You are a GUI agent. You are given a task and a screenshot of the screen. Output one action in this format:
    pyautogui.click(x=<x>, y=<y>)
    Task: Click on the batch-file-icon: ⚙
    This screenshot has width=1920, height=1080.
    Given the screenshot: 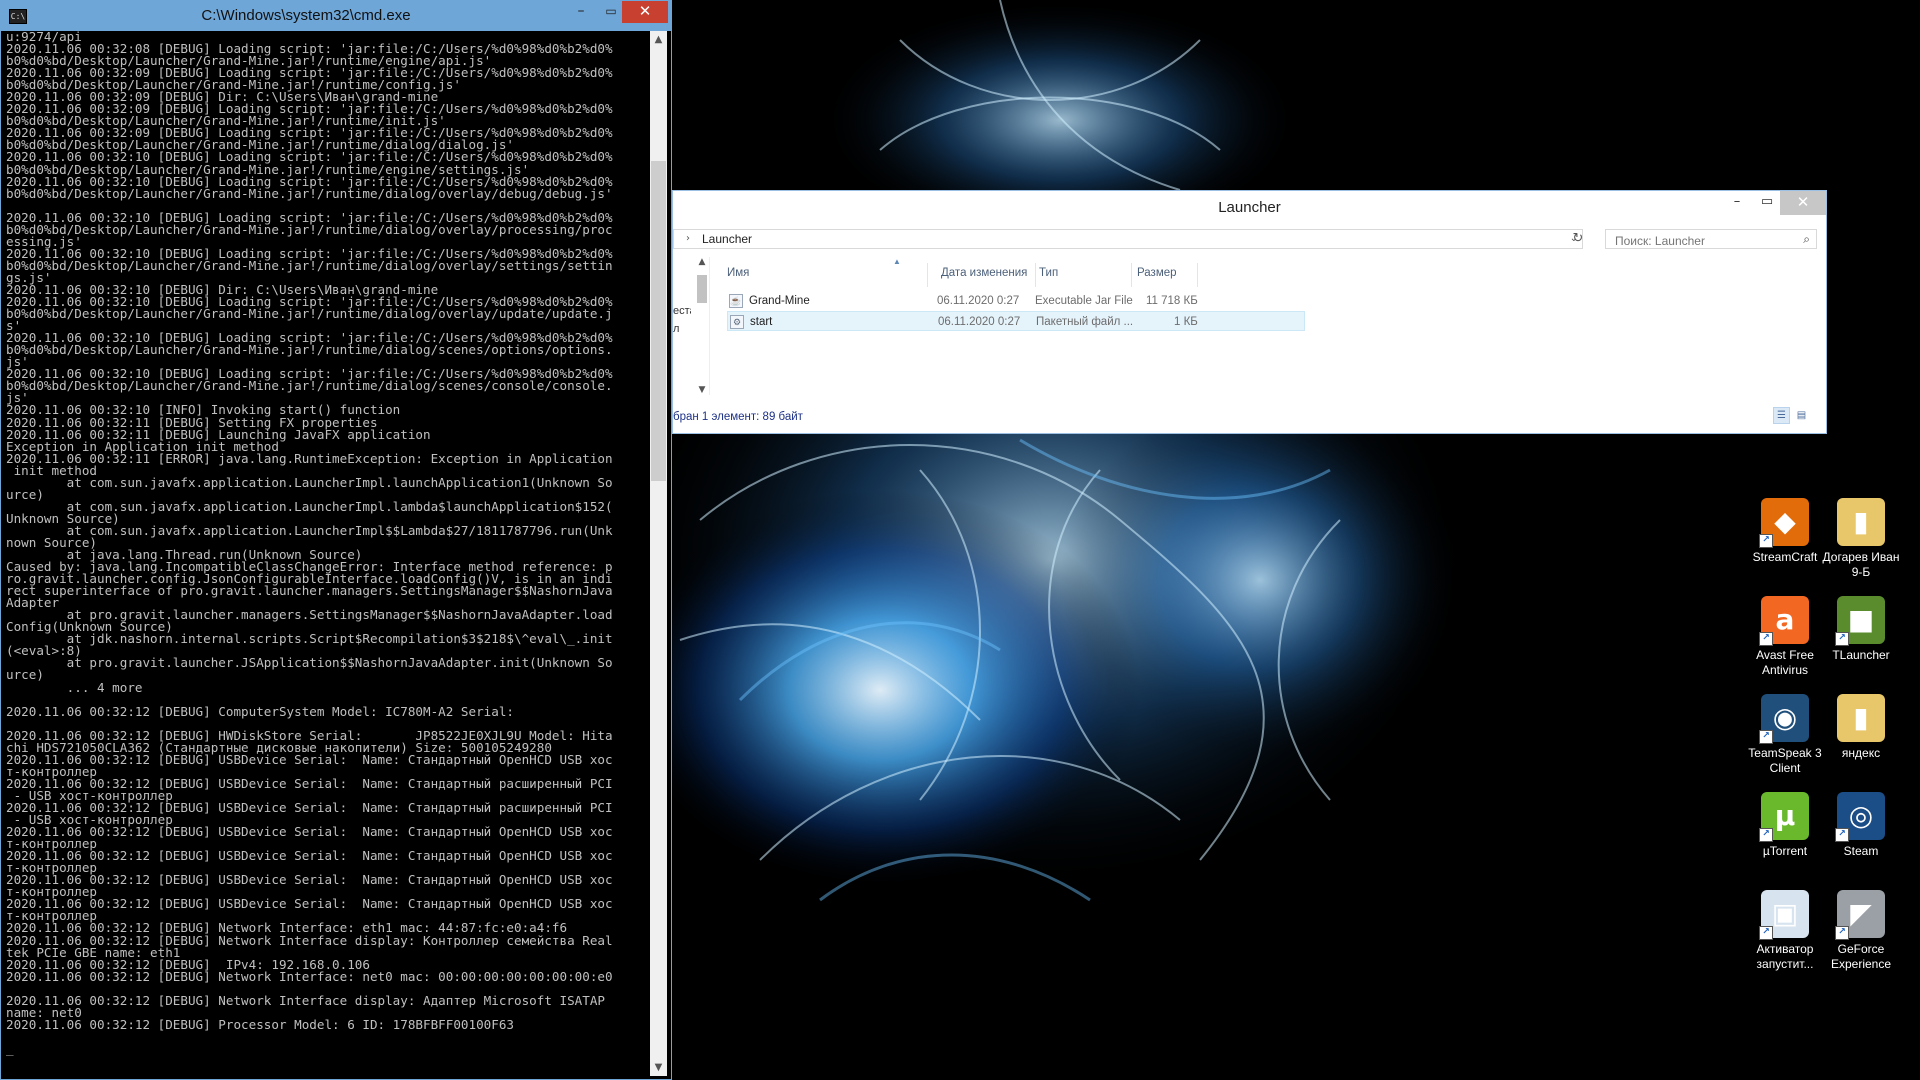 What is the action you would take?
    pyautogui.click(x=737, y=322)
    